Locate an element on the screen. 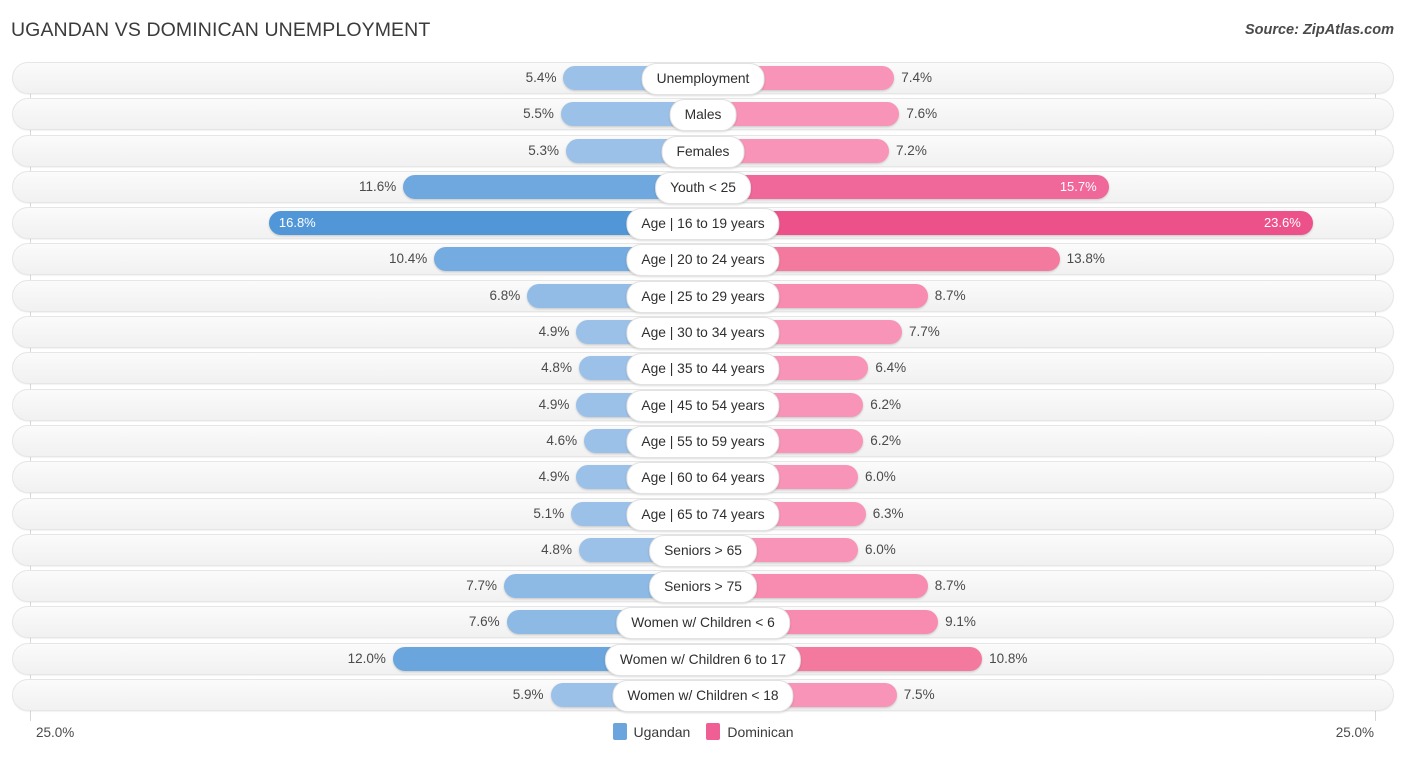  category-label-pill: Women w/ Children 6 to 17 is located at coordinates (703, 659).